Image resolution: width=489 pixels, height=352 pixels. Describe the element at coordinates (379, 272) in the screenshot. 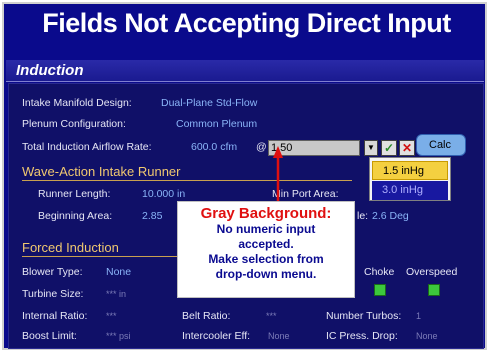

I see `choke-label: Choke` at that location.